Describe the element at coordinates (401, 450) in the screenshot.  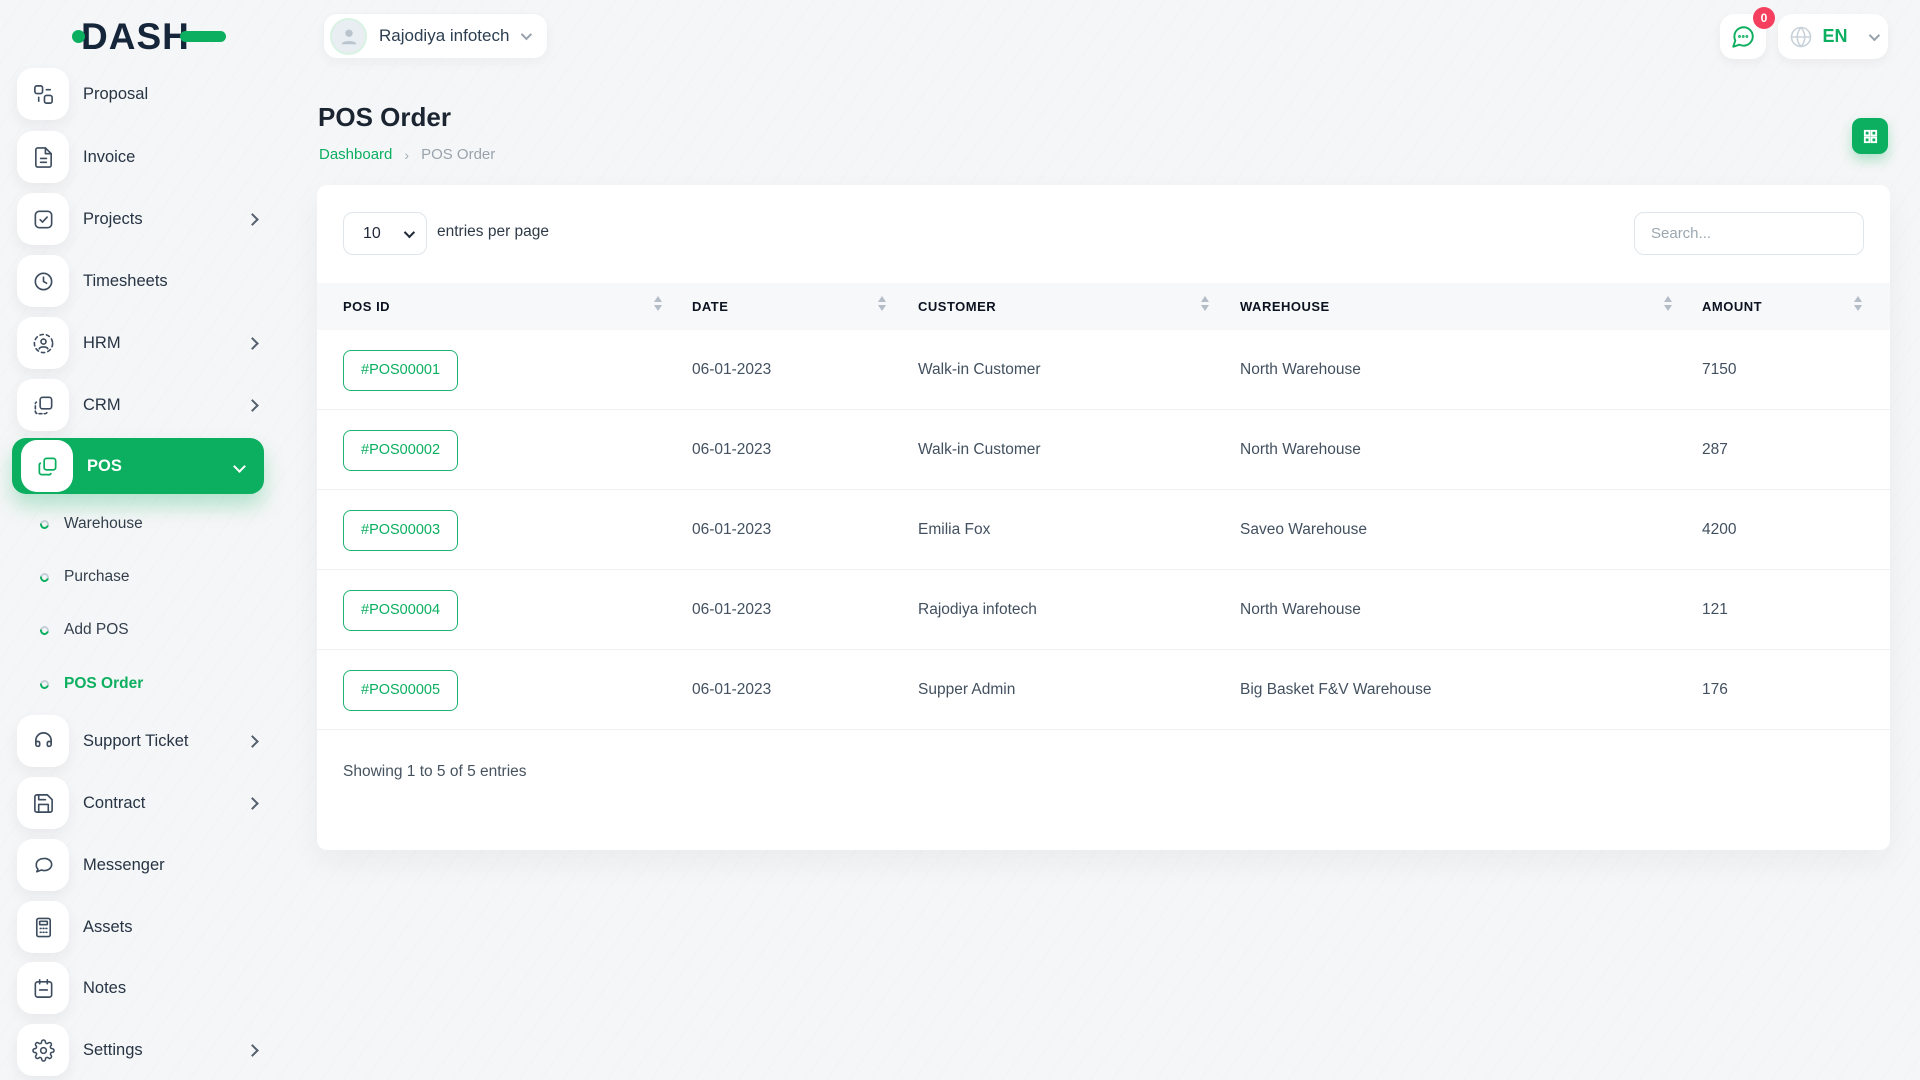
I see `pos-id-link: #POS00002` at that location.